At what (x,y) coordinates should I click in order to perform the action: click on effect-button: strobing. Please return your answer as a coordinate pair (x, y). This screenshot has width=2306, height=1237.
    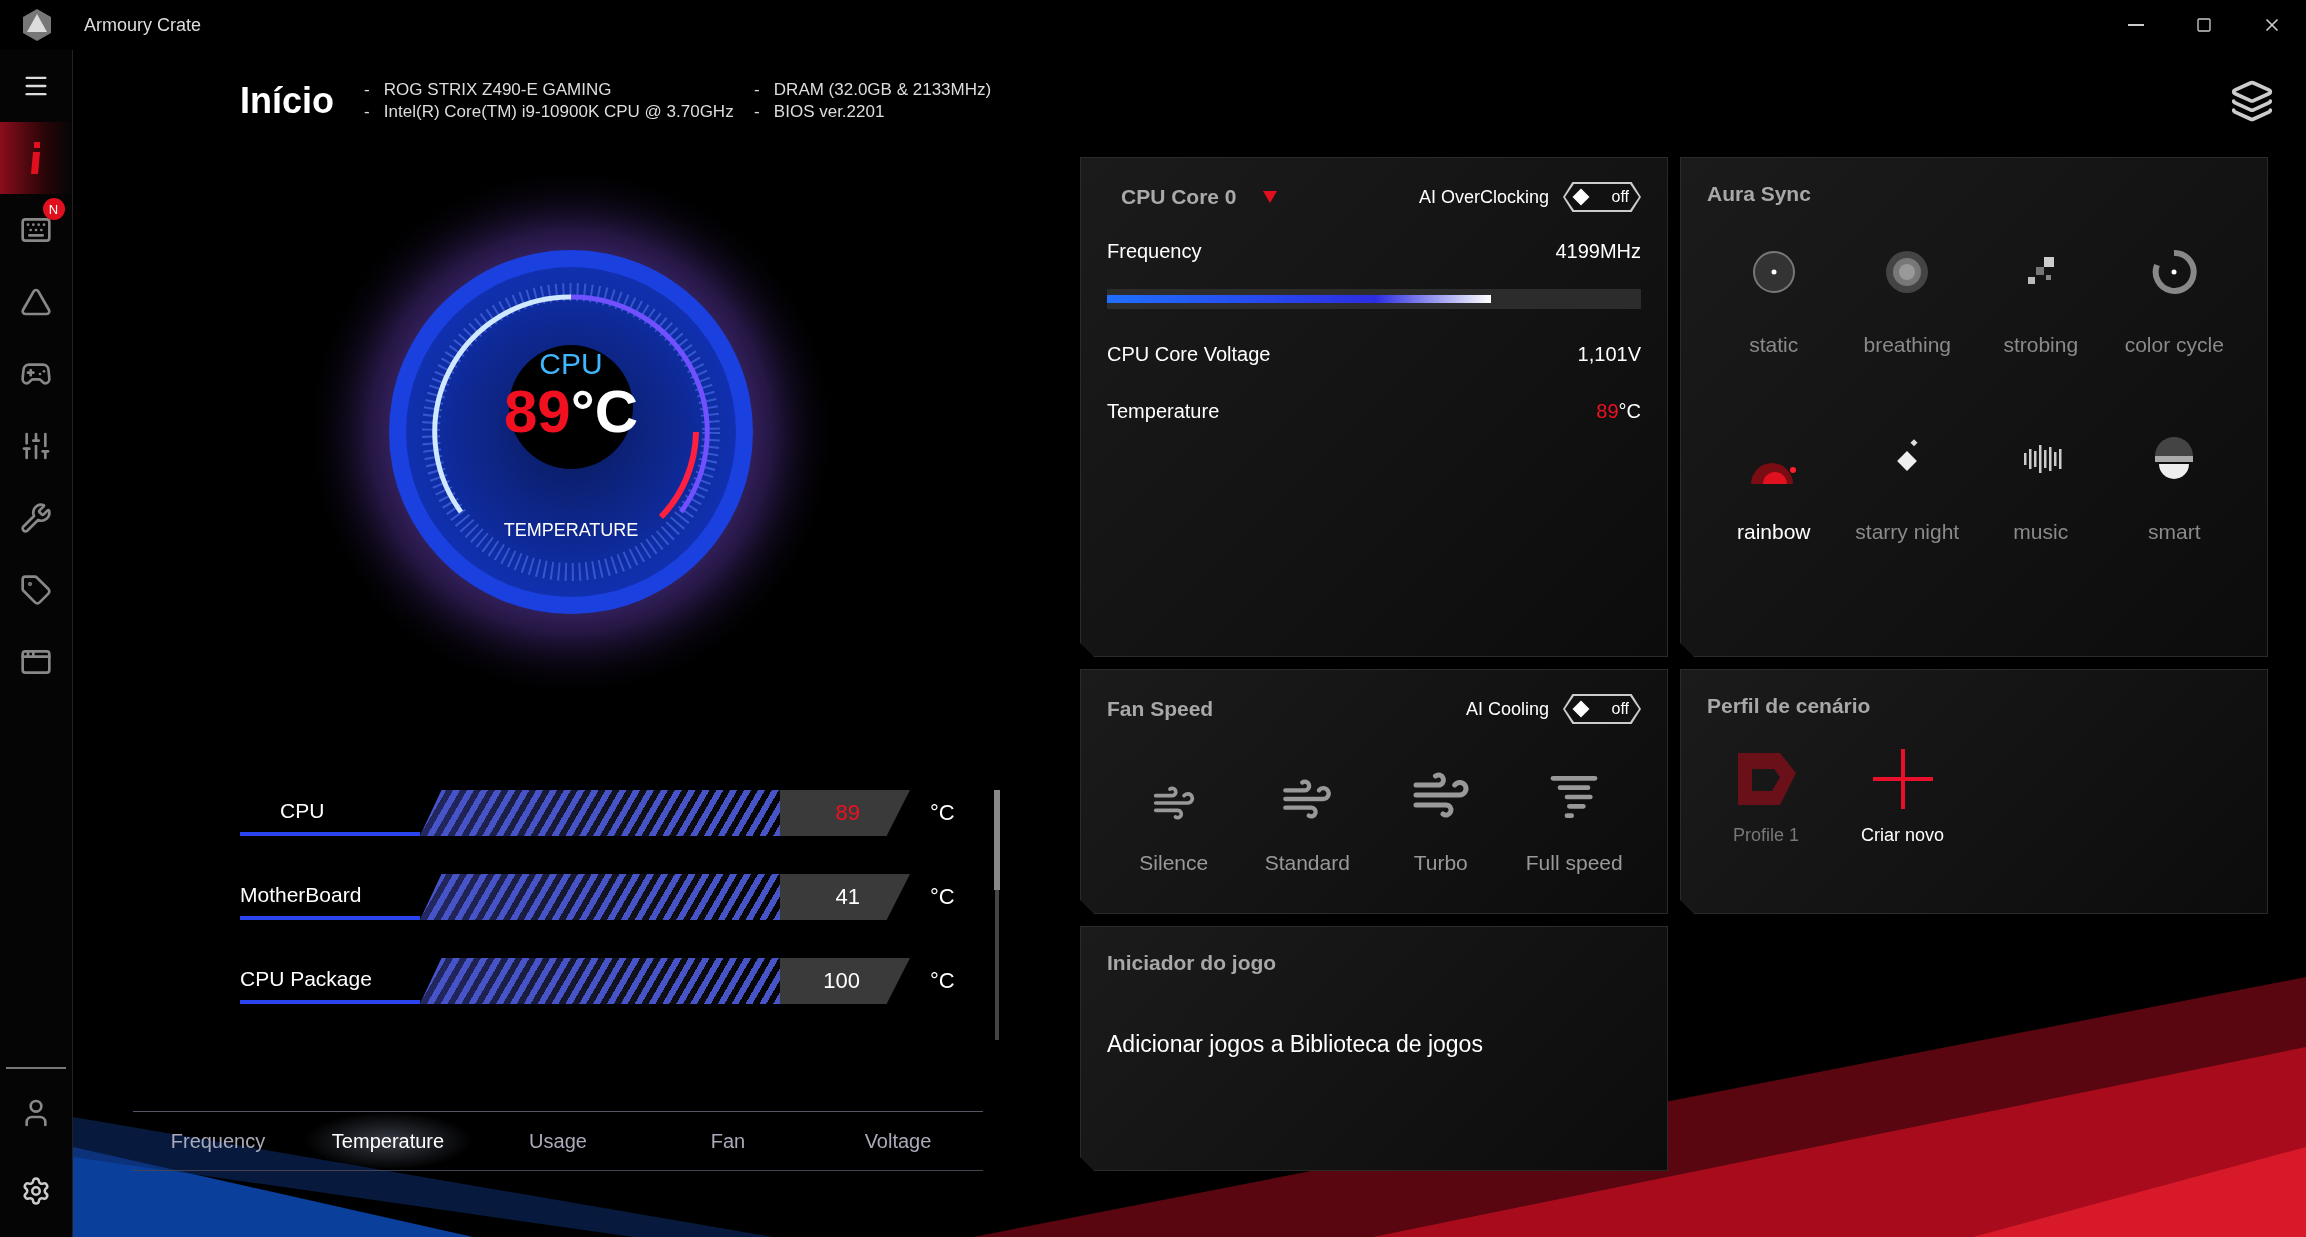
    Looking at the image, I should click on (2041, 302).